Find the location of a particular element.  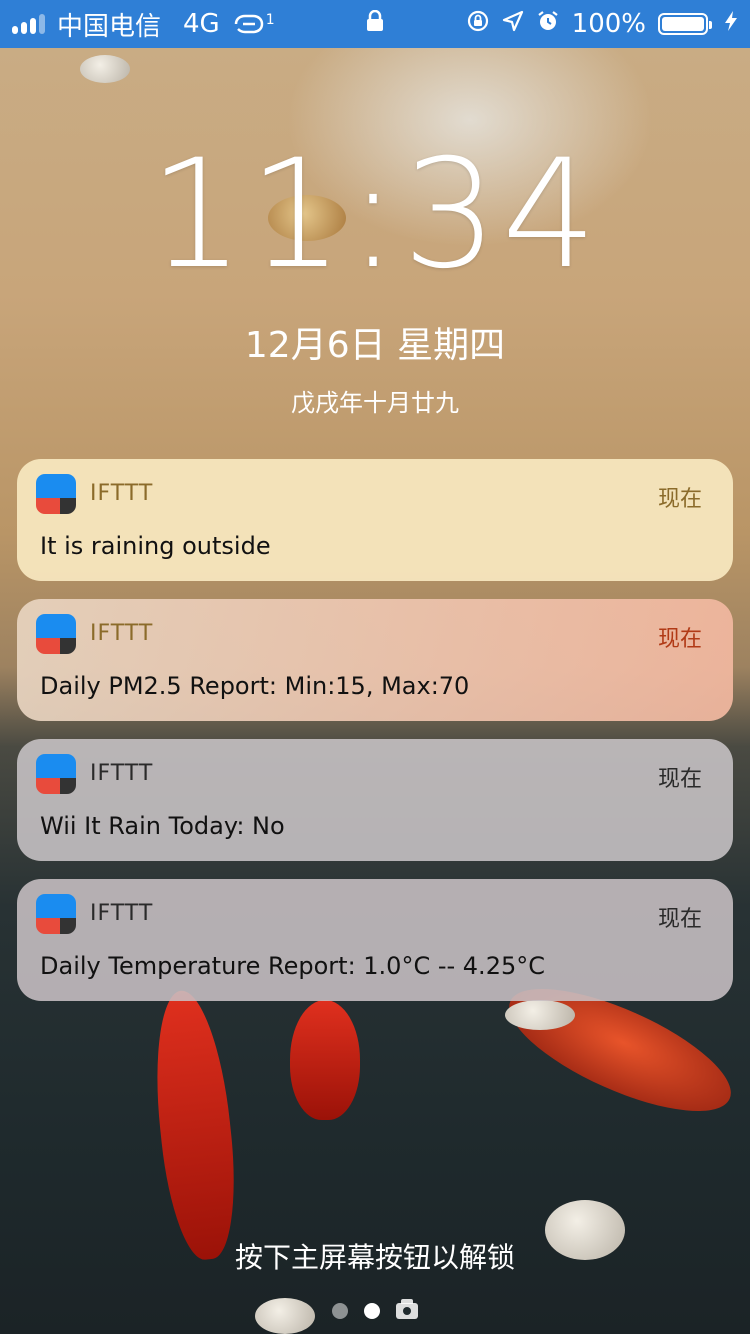

page-indicator is located at coordinates (375, 1309).